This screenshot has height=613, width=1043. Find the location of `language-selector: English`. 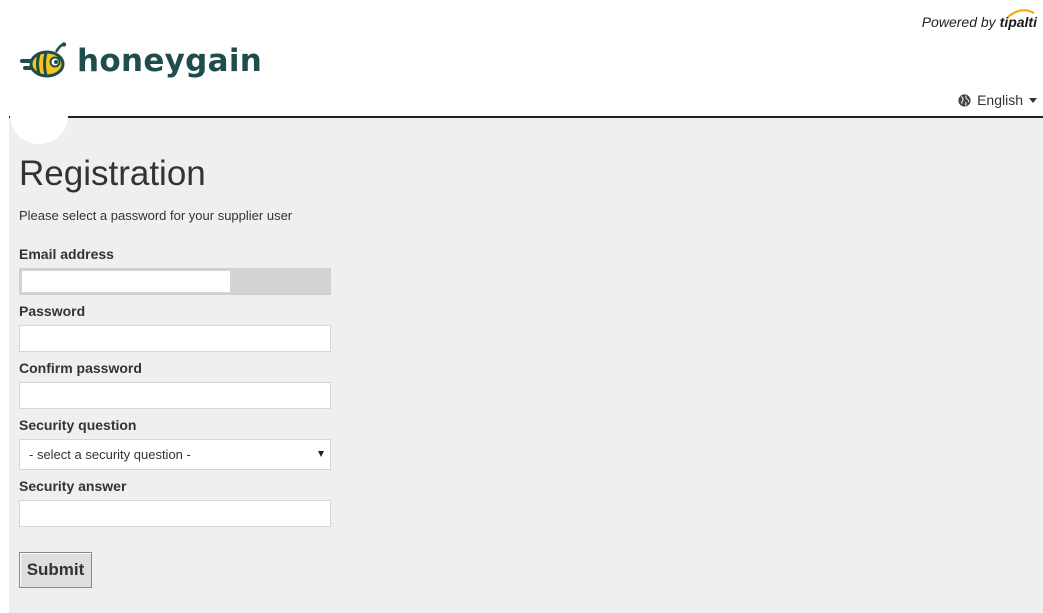

language-selector: English is located at coordinates (997, 100).